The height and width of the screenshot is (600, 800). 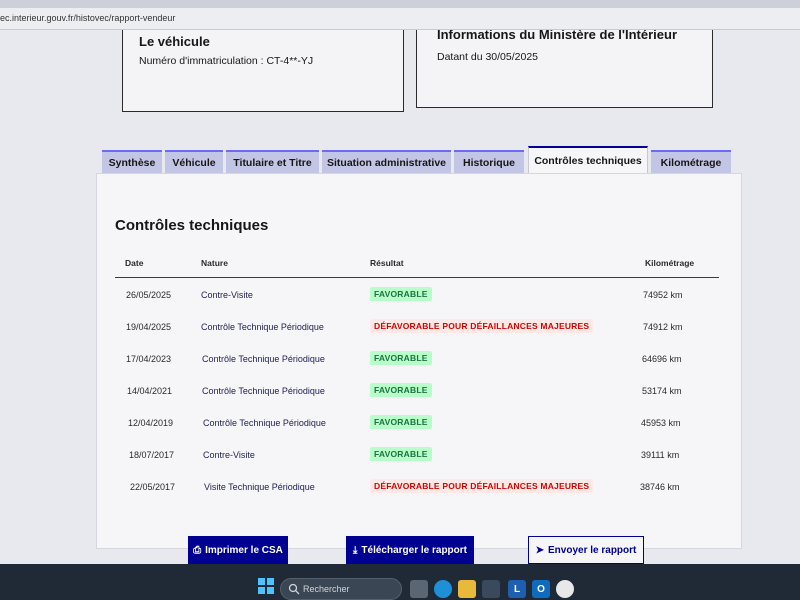 What do you see at coordinates (541, 589) in the screenshot?
I see `outlook-icon: O` at bounding box center [541, 589].